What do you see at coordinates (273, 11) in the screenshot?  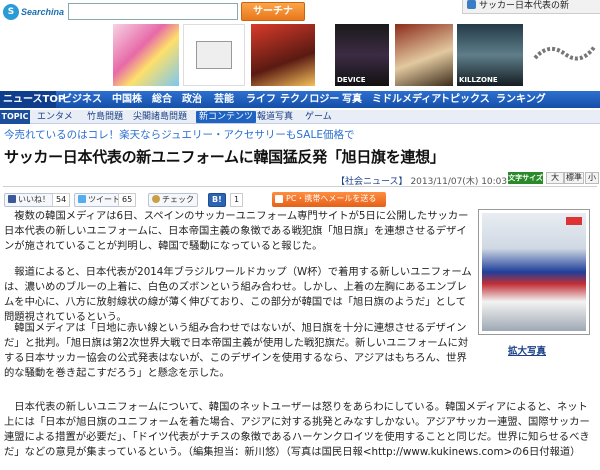 I see `search-button: サーチナ` at bounding box center [273, 11].